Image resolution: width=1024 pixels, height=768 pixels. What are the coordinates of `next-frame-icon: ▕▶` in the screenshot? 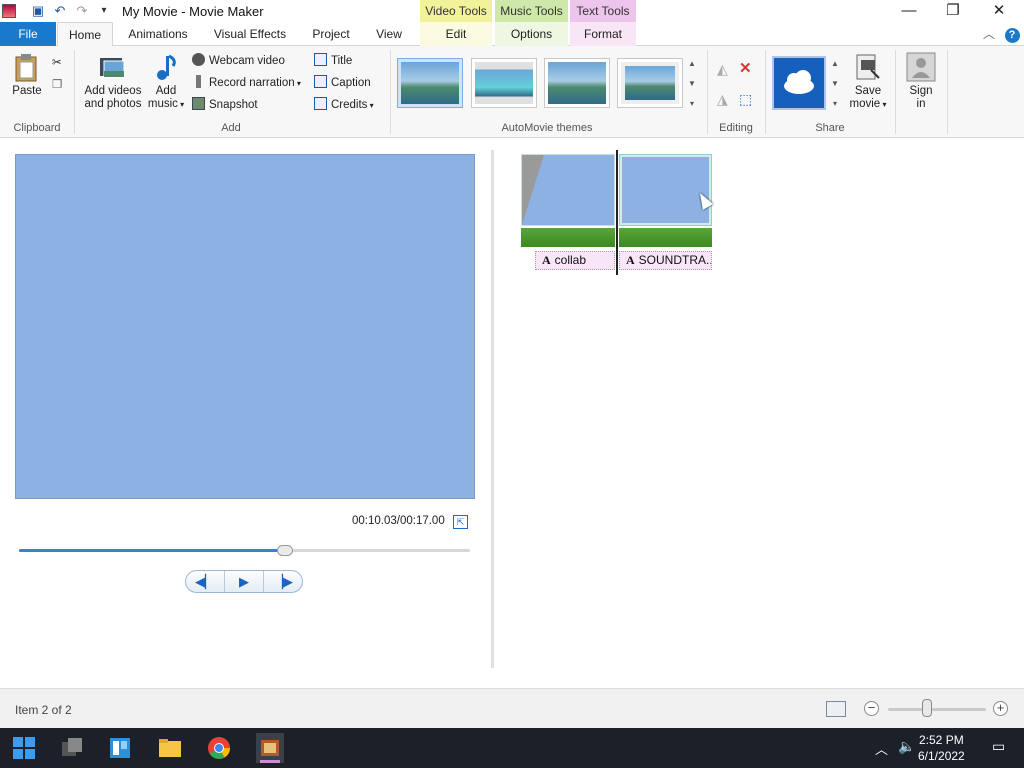 It's located at (283, 581).